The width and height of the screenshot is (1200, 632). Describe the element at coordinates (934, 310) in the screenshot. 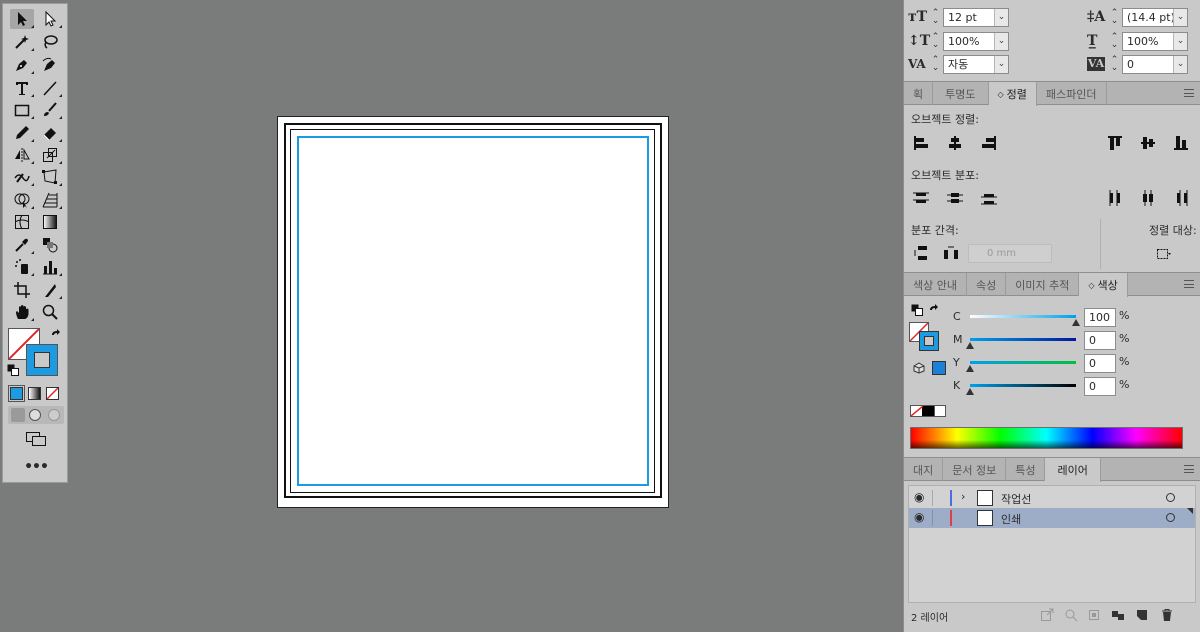

I see `swap-colors-icon` at that location.